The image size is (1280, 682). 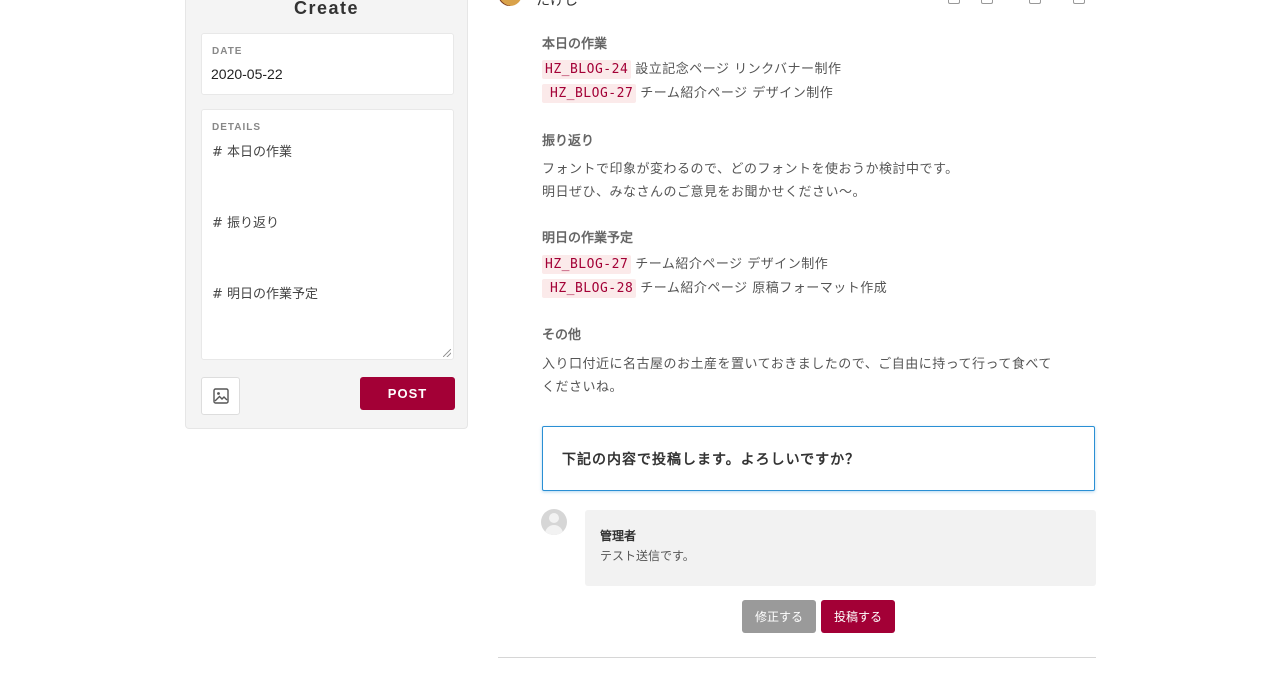 I want to click on confirm-text: 下記の内容で投稿します。よろしいですか？, so click(x=711, y=460).